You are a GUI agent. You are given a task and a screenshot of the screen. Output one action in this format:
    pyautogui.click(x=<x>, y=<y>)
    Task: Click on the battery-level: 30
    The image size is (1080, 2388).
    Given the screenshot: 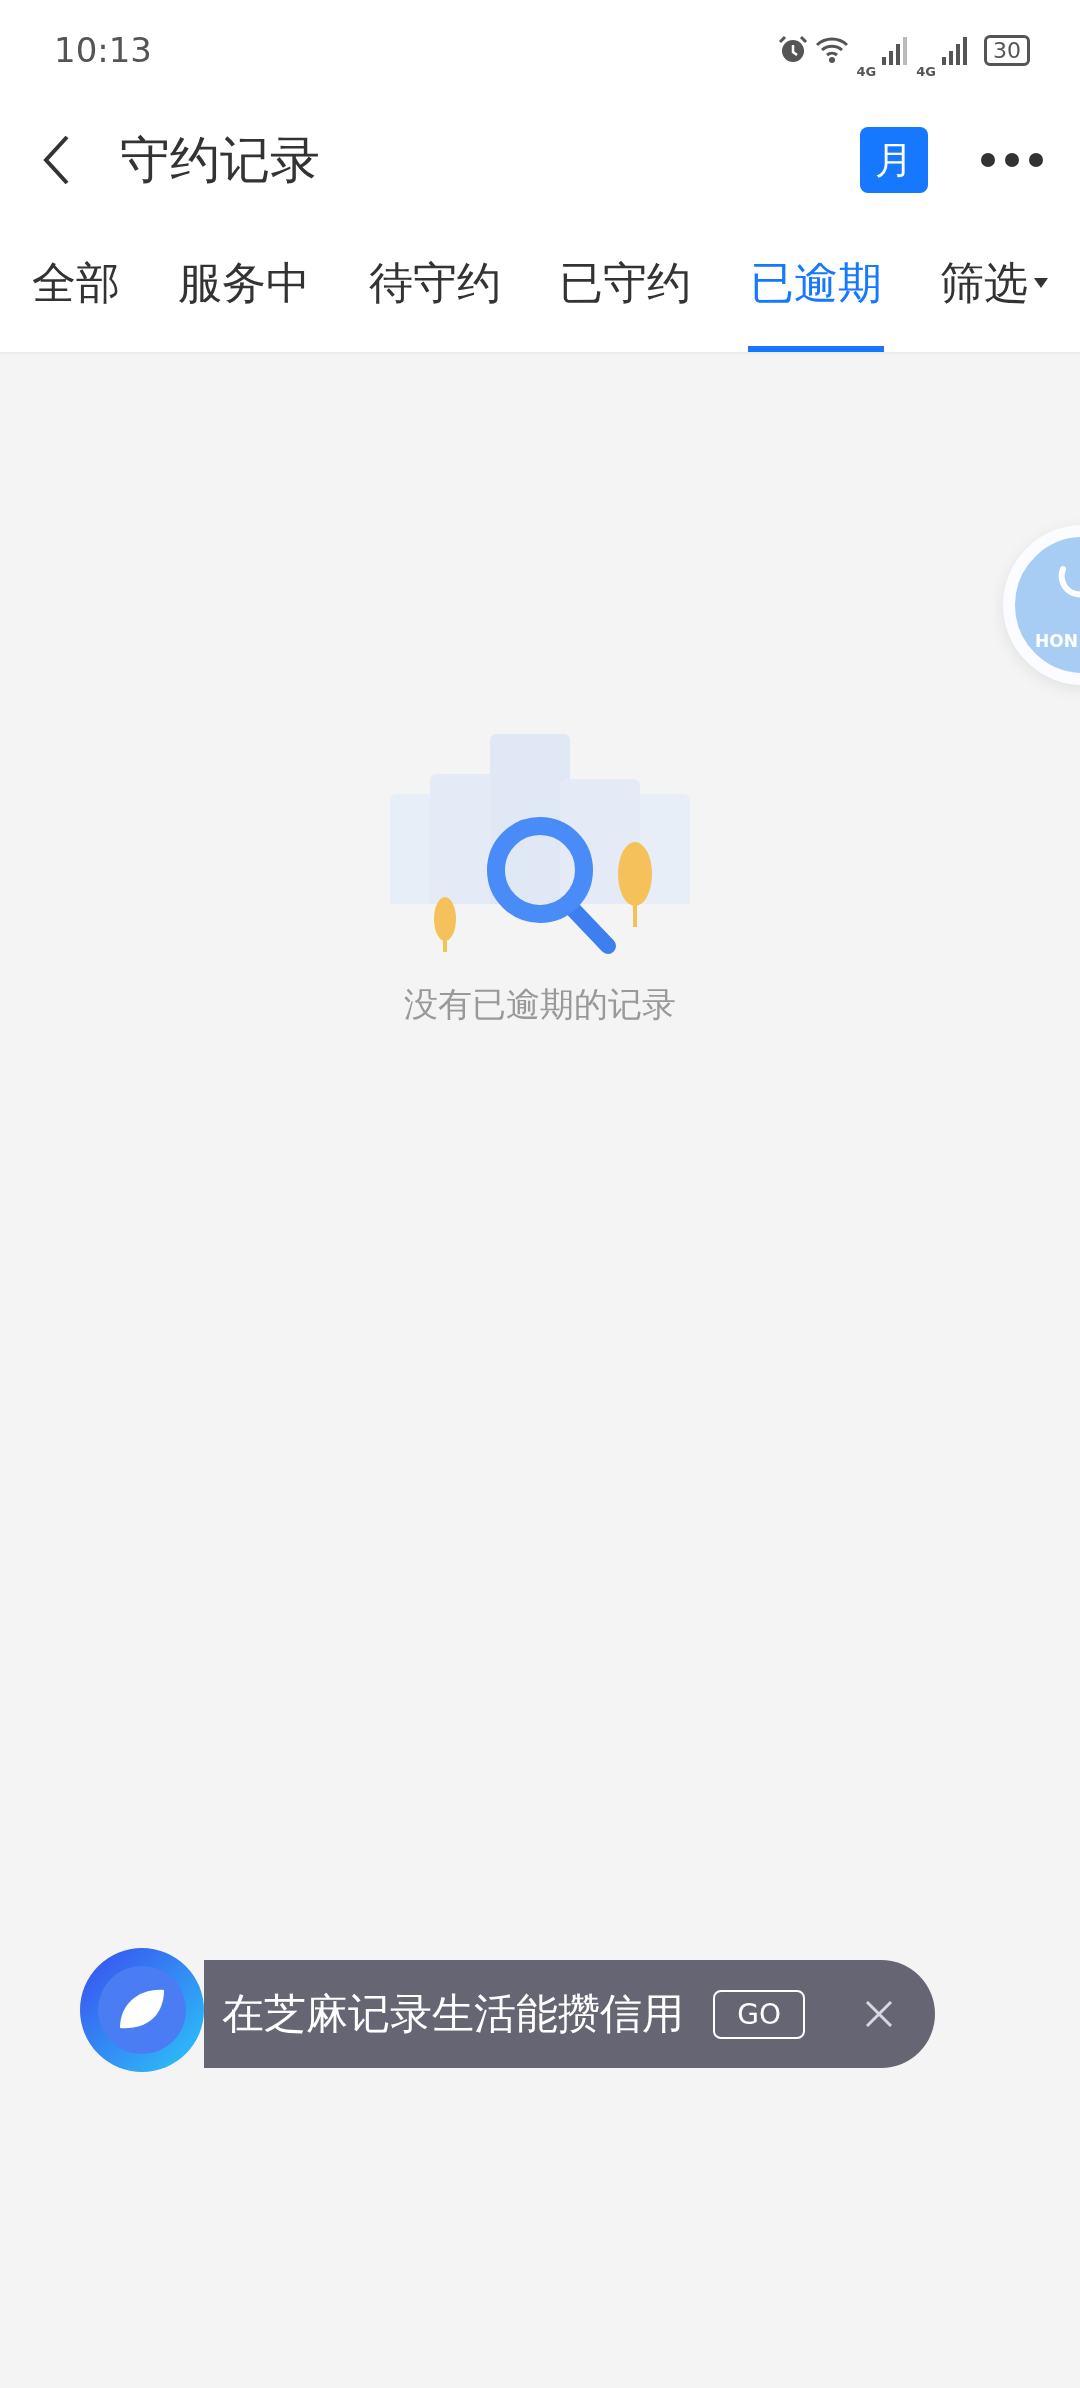 What is the action you would take?
    pyautogui.click(x=1007, y=50)
    